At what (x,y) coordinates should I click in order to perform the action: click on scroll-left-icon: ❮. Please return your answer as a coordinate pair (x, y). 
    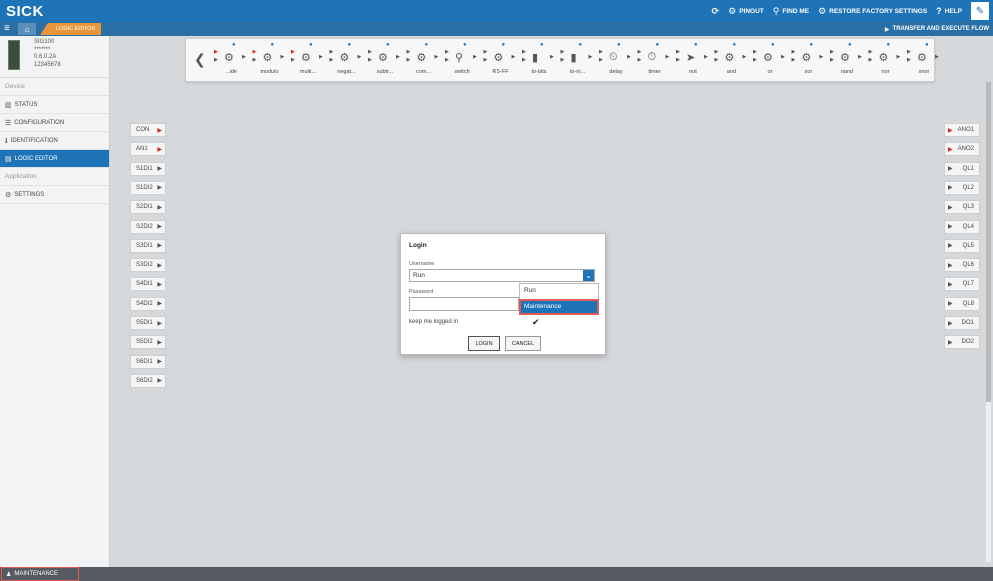
    Looking at the image, I should click on (200, 59).